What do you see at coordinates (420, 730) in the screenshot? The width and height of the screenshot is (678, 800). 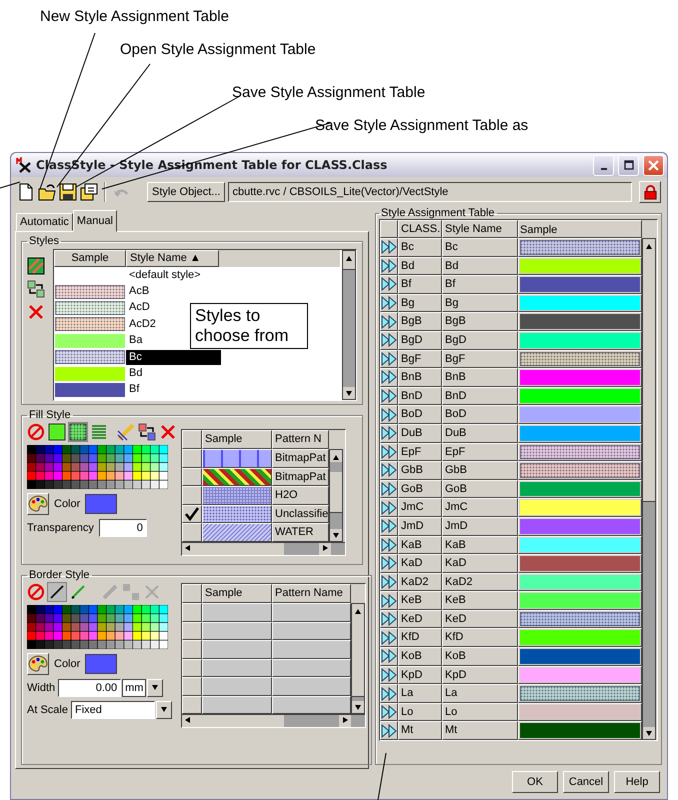 I see `table-cell: Mt` at bounding box center [420, 730].